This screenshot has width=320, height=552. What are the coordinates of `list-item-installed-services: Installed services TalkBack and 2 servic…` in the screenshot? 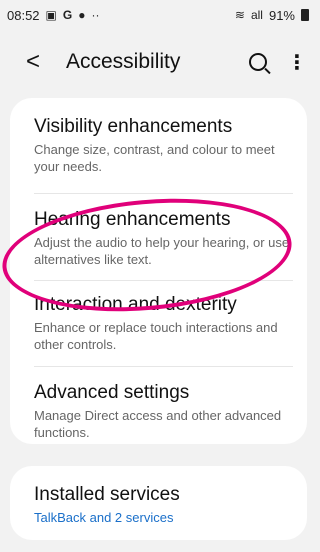 It's located at (163, 505).